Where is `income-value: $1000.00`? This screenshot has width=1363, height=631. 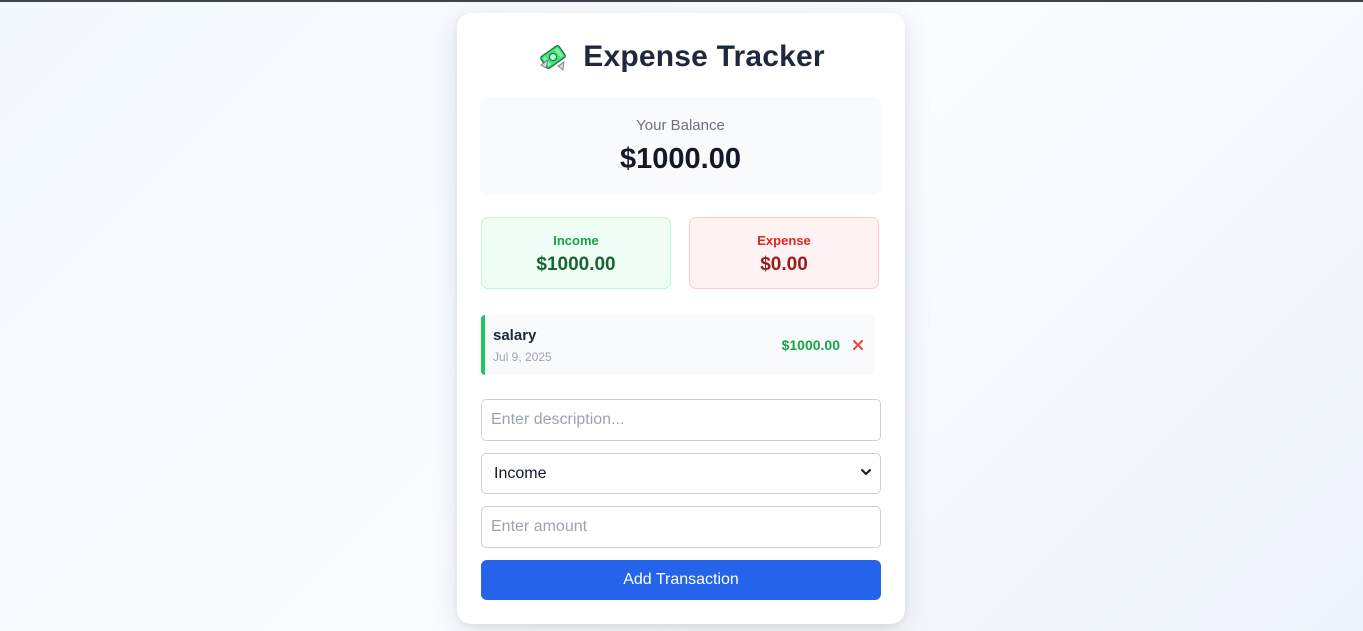
income-value: $1000.00 is located at coordinates (576, 264).